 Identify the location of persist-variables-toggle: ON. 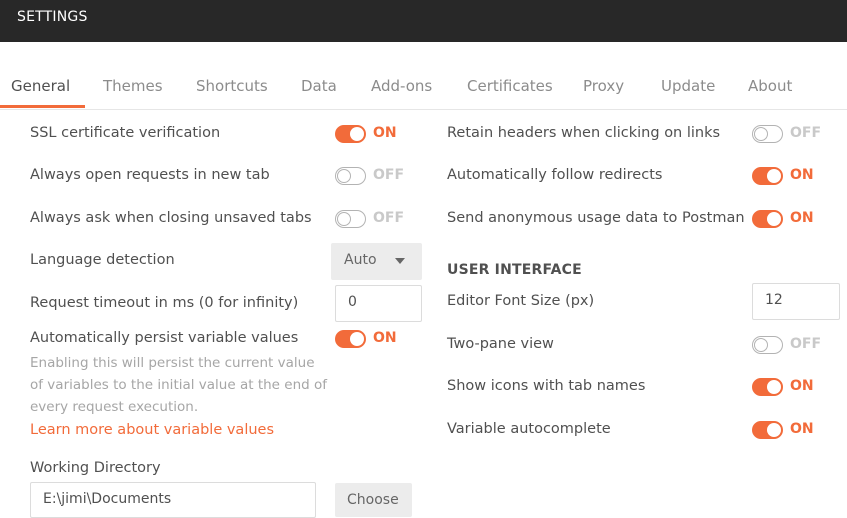
(370, 339).